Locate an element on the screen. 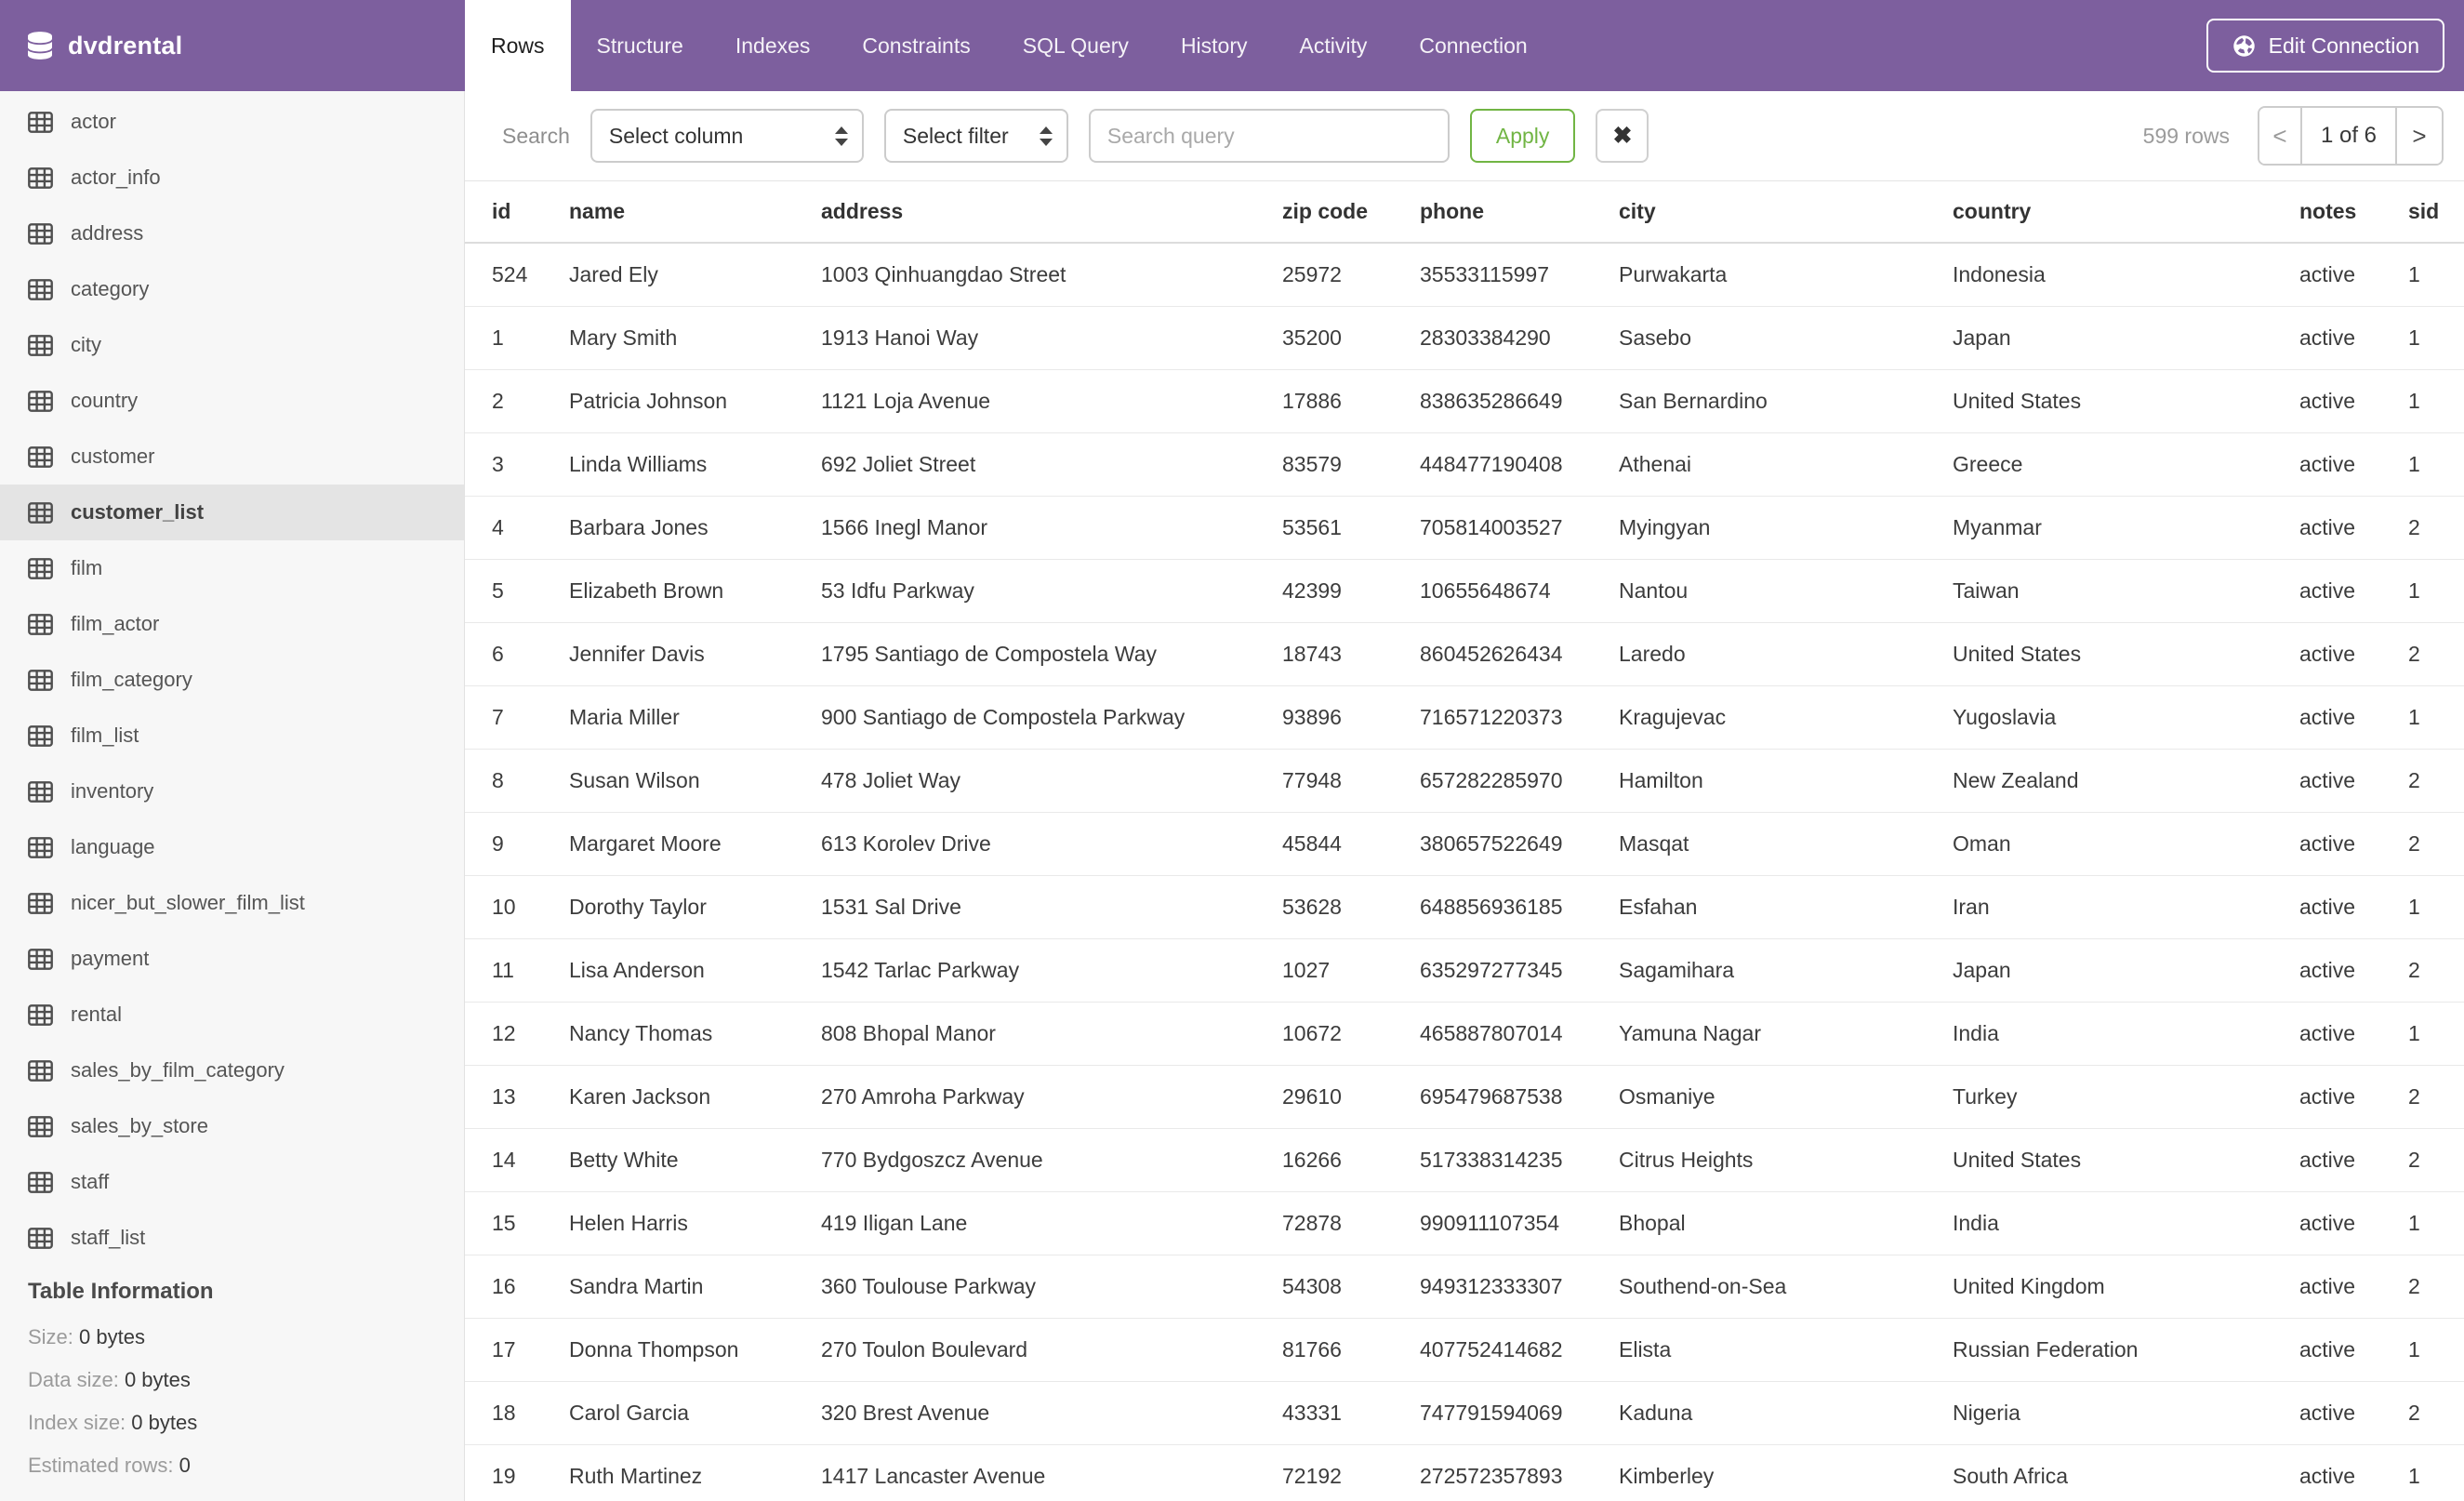 This screenshot has width=2464, height=1501. cell: 17 is located at coordinates (517, 1350).